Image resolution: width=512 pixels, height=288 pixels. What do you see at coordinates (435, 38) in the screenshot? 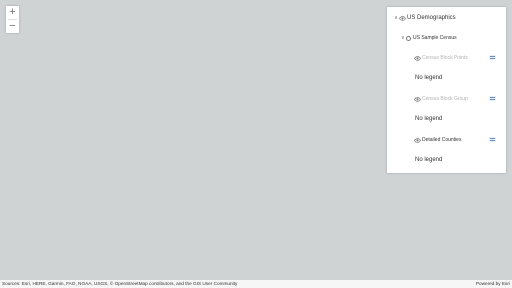
I see `sublayer-title: US Sample Census` at bounding box center [435, 38].